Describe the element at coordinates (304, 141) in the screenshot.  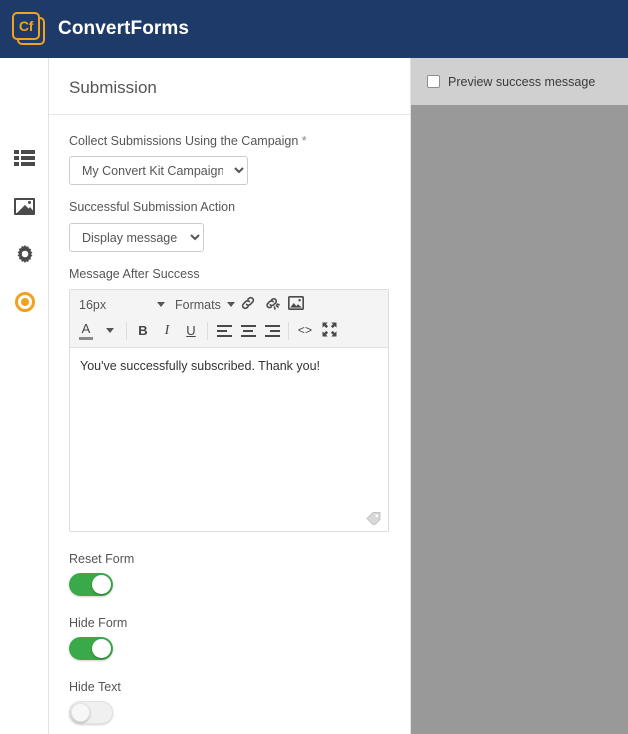
I see `campaign-required-marker: *` at that location.